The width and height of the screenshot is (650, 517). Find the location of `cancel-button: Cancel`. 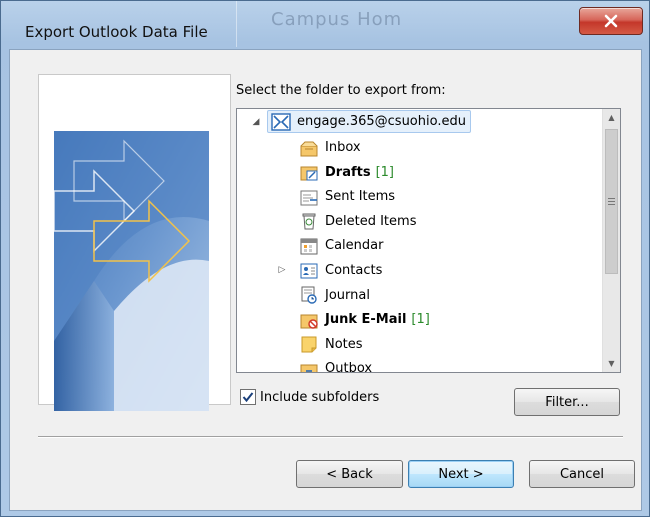

cancel-button: Cancel is located at coordinates (582, 474).